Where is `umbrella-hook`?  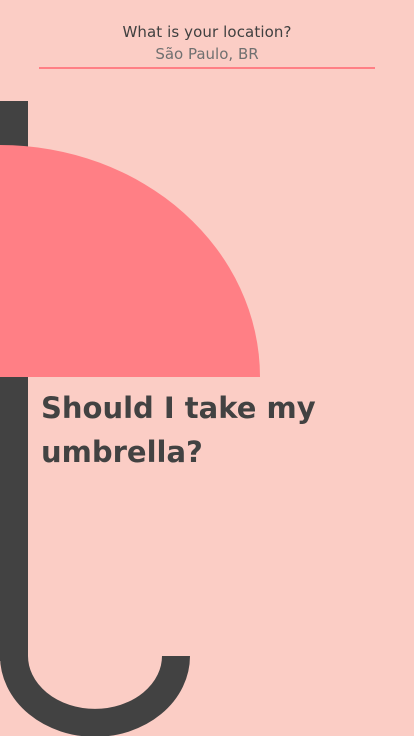 umbrella-hook is located at coordinates (95, 695).